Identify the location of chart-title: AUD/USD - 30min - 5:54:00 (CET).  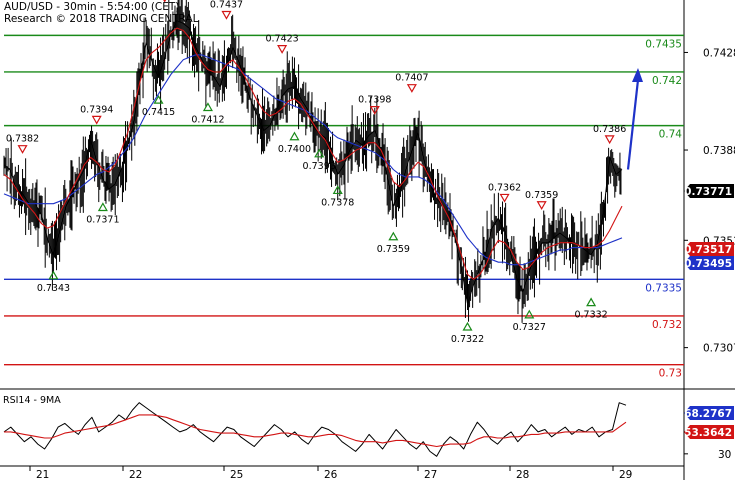
(92, 7).